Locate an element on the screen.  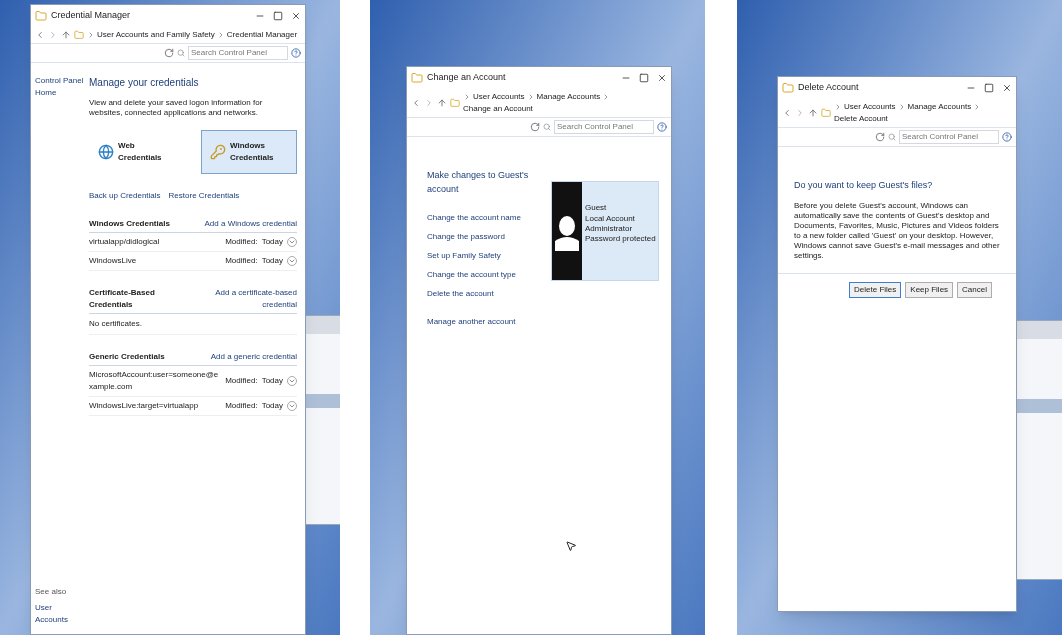
mouse-cursor-icon is located at coordinates (571, 546).